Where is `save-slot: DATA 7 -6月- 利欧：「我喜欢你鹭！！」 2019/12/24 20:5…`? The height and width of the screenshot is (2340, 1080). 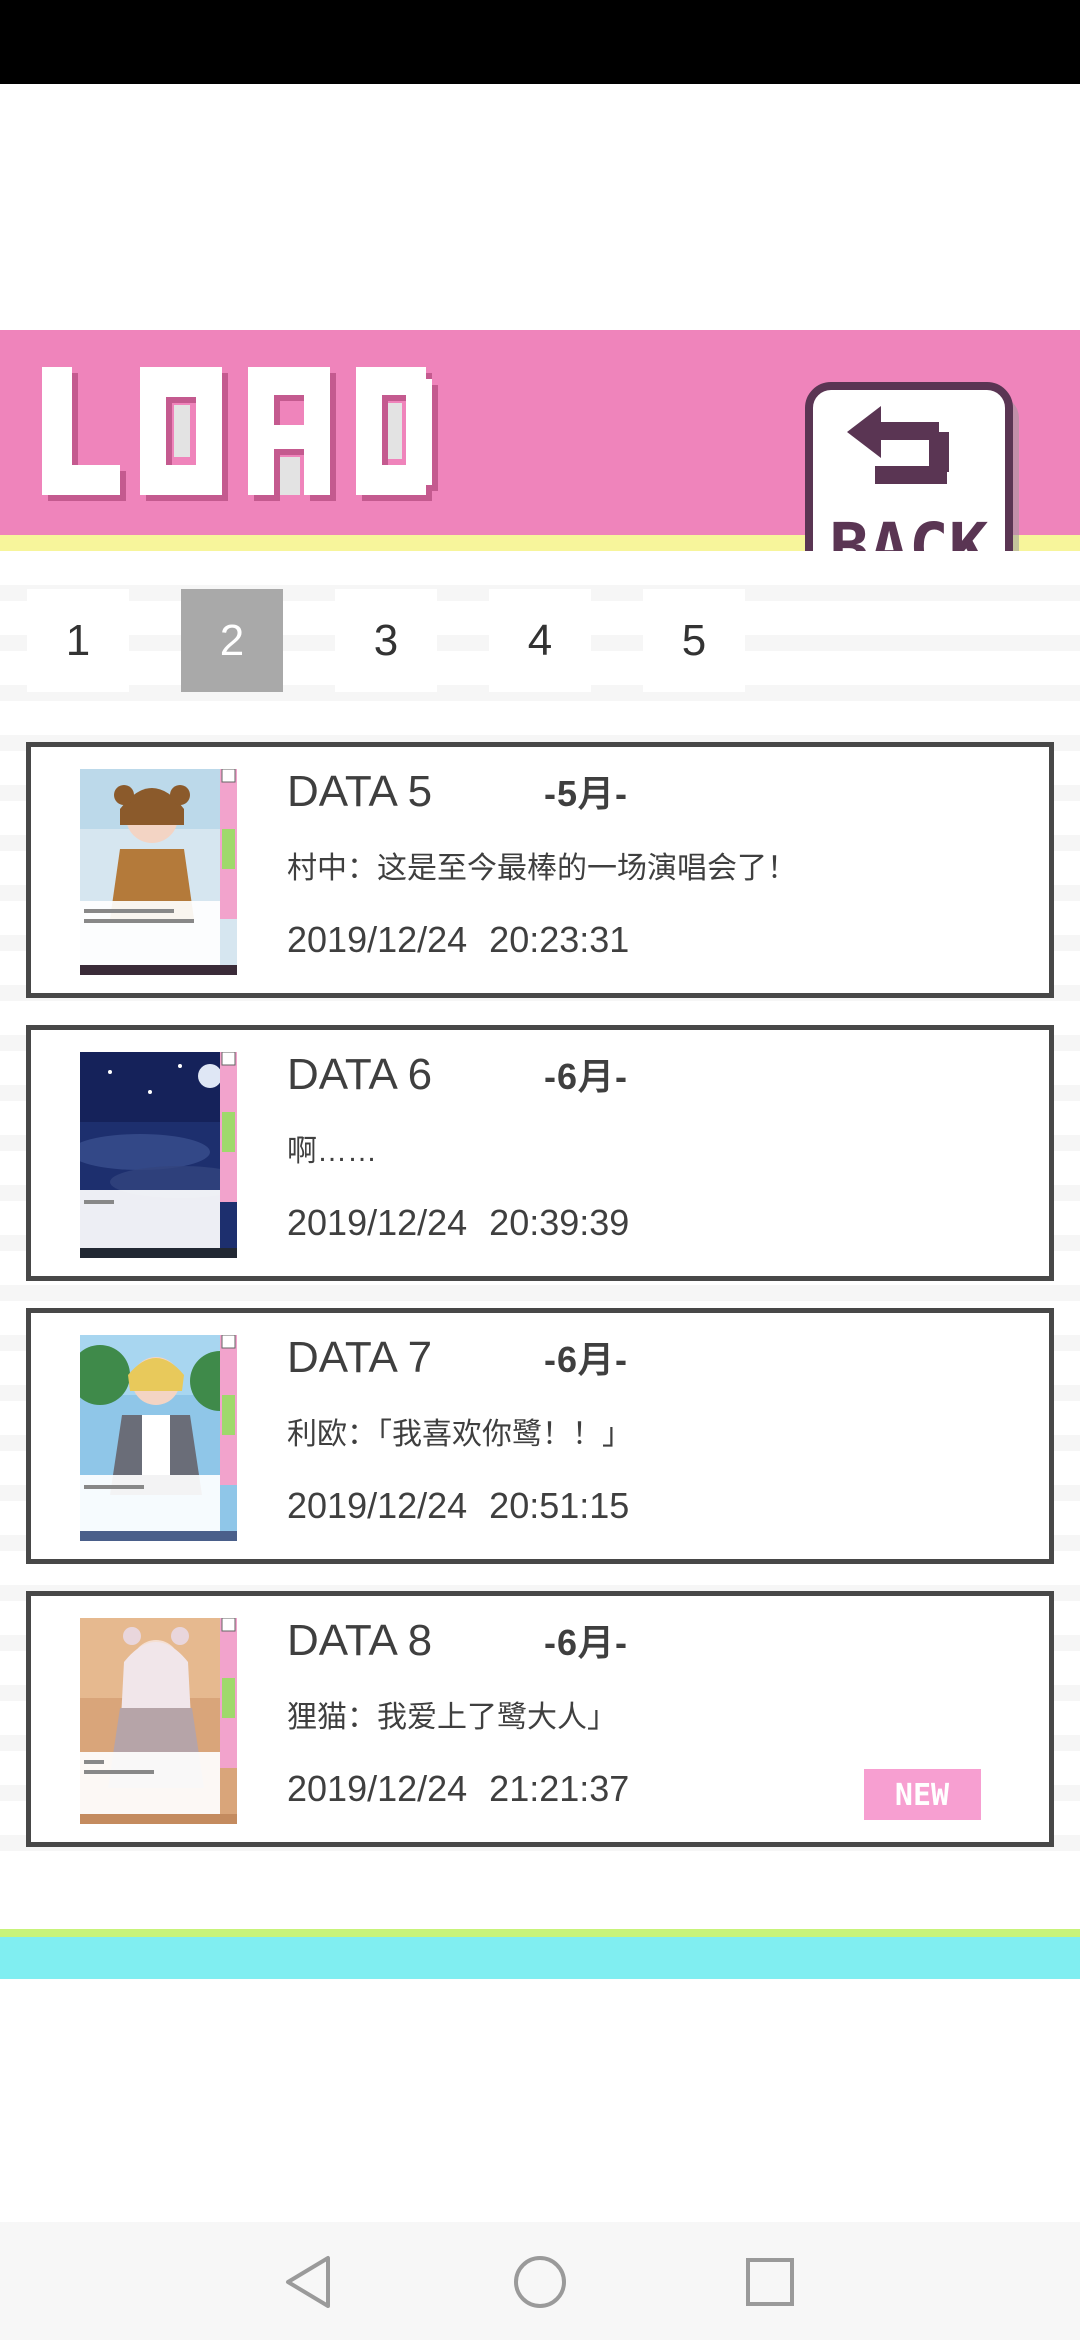
save-slot: DATA 7 -6月- 利欧：「我喜欢你鹭！！」 2019/12/24 20:5… is located at coordinates (540, 1436).